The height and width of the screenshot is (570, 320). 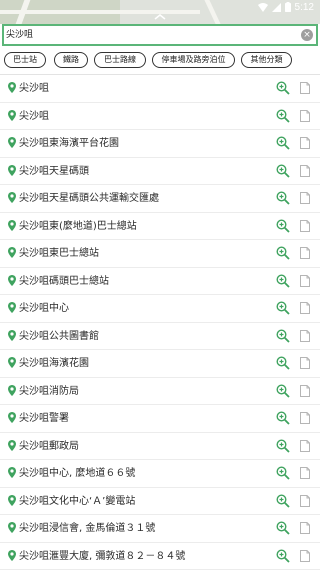 I want to click on list-item: 尖沙咀天星碼頭, so click(x=160, y=172).